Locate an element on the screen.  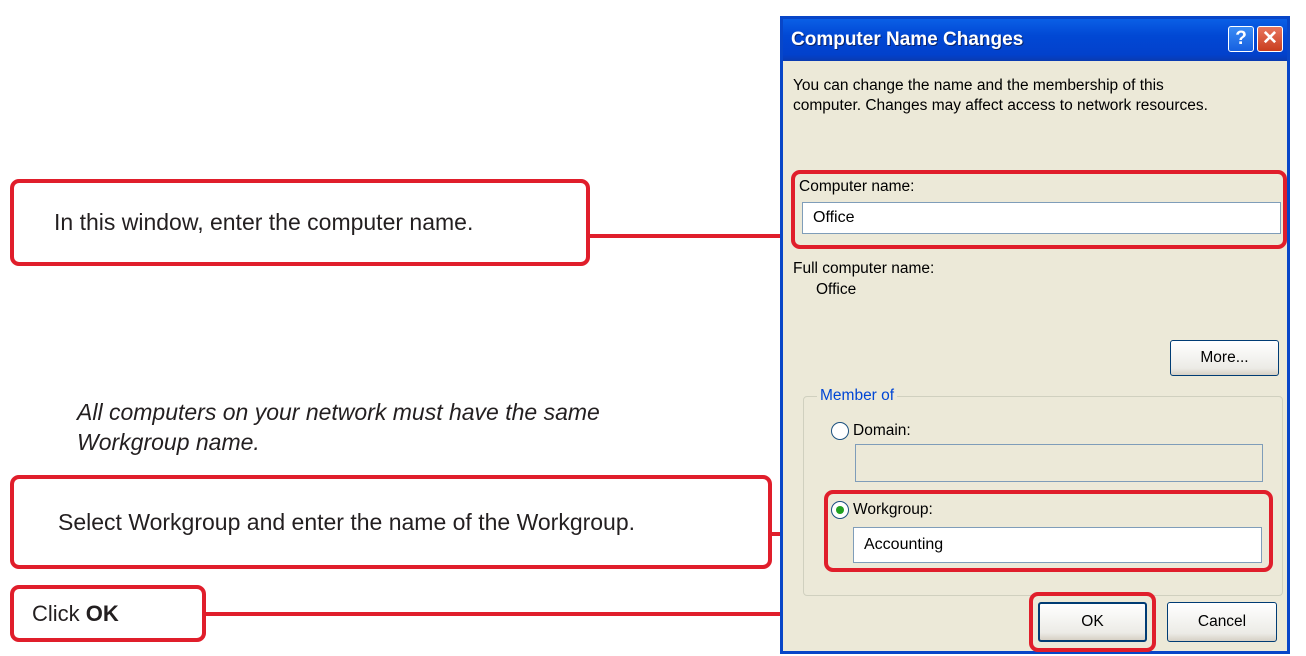
connector-computer-name is located at coordinates (690, 236).